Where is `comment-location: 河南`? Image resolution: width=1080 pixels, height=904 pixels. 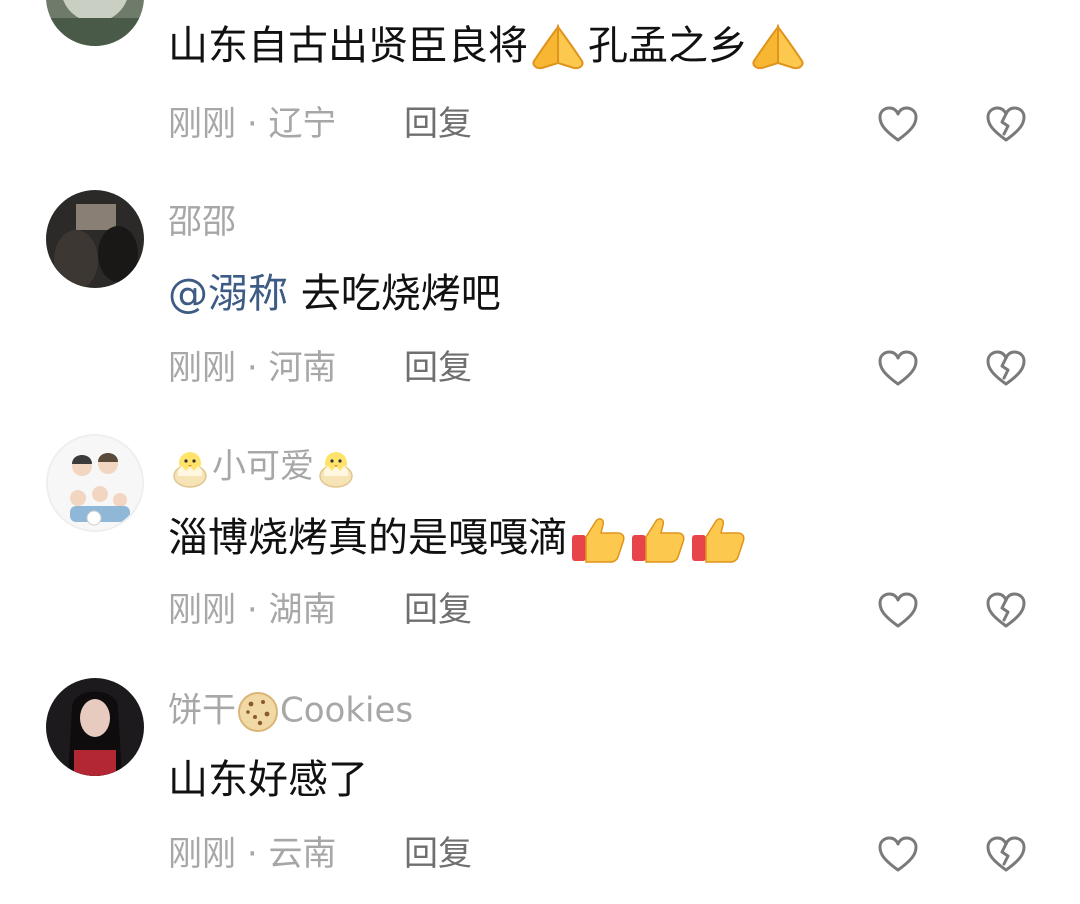 comment-location: 河南 is located at coordinates (302, 368).